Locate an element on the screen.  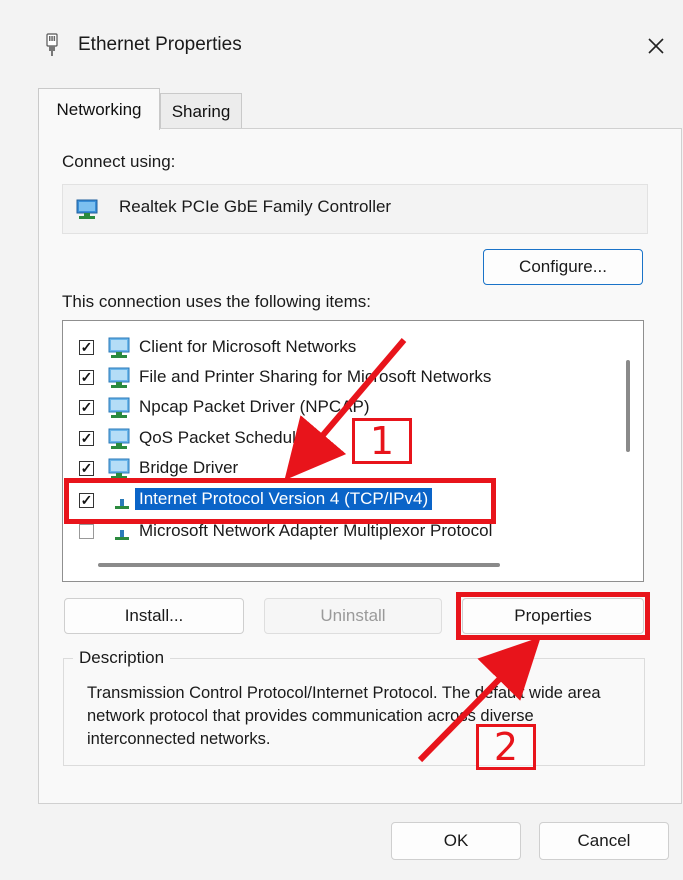
properties-button: Properties is located at coordinates (553, 616).